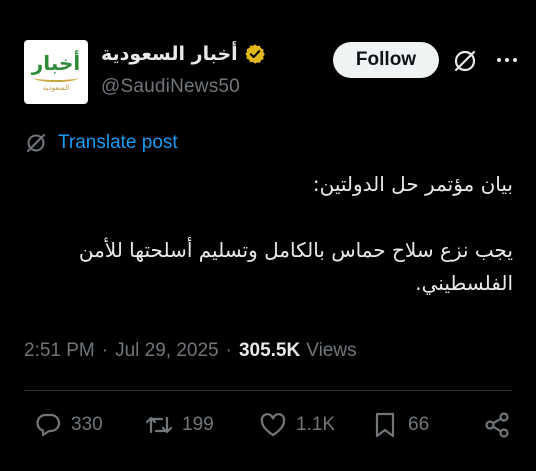 This screenshot has width=536, height=471. What do you see at coordinates (386, 60) in the screenshot?
I see `follow-button: Follow` at bounding box center [386, 60].